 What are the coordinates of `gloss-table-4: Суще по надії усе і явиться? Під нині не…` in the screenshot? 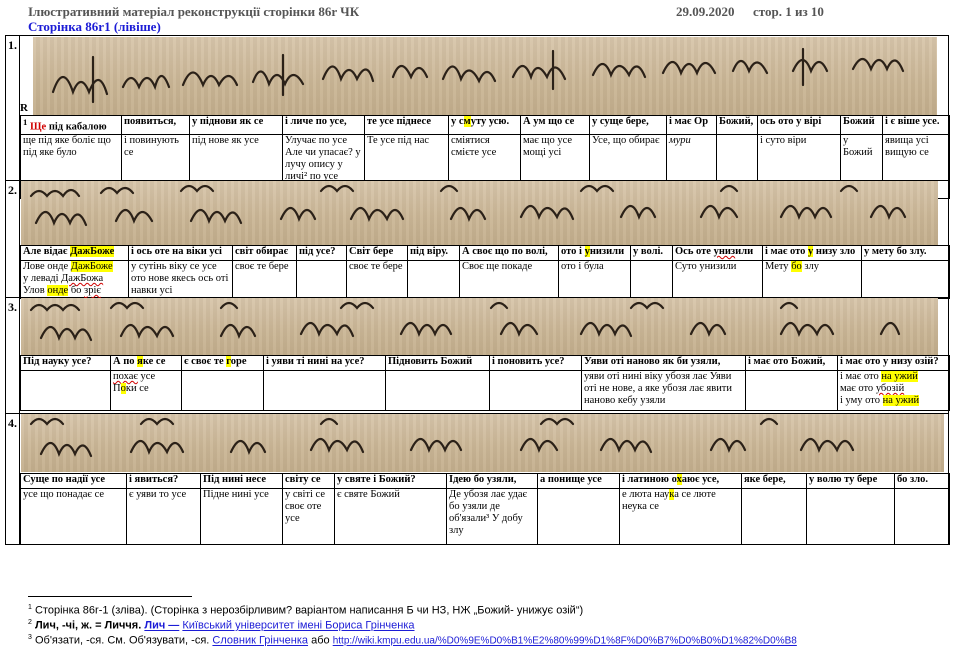 It's located at (485, 509).